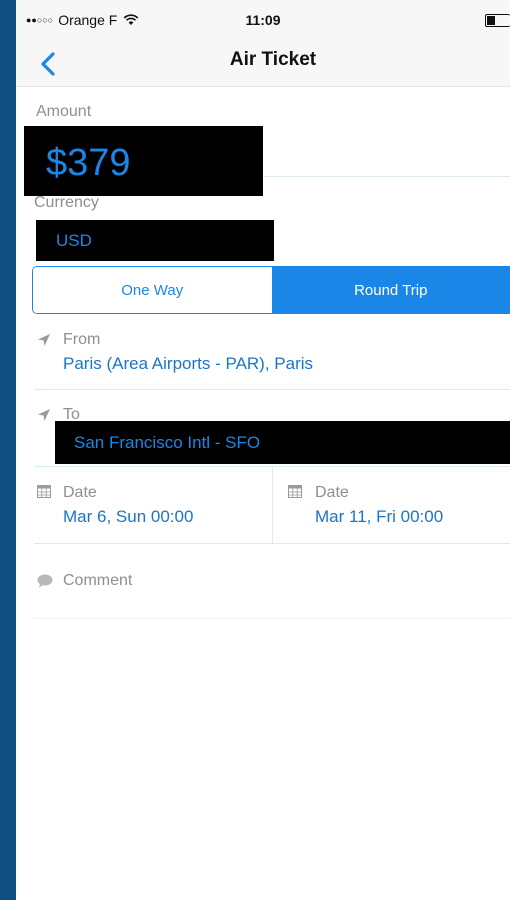  I want to click on depart-date-label: Date, so click(80, 492).